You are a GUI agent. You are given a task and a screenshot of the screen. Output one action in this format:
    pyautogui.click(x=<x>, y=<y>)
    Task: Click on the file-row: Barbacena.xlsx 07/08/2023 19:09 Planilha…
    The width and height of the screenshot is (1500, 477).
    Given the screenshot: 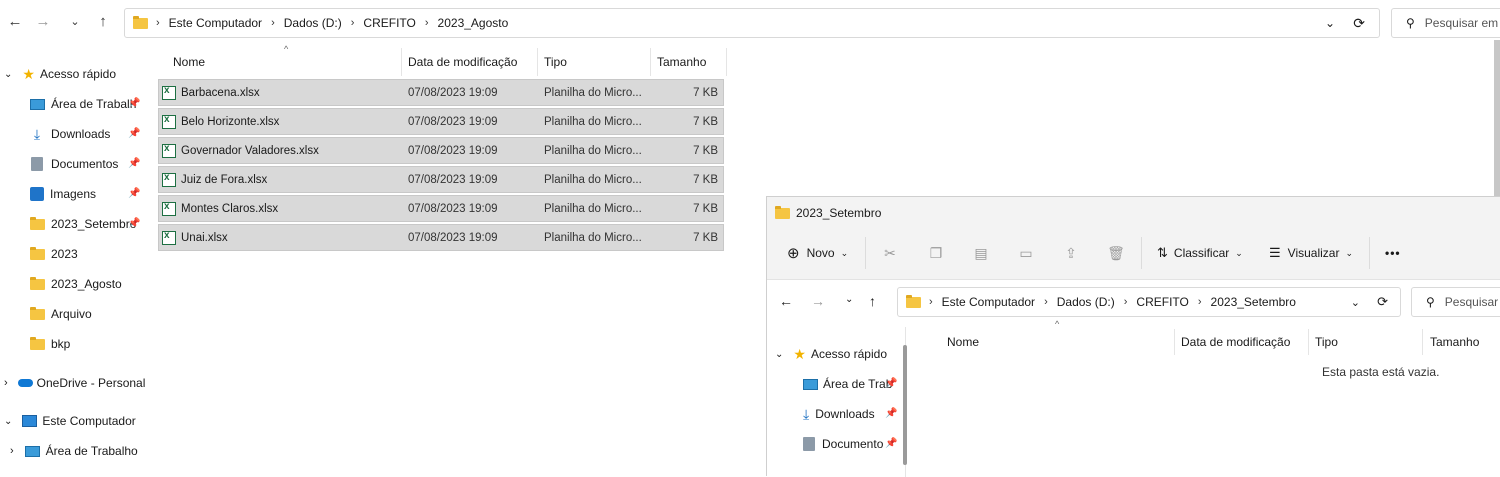 What is the action you would take?
    pyautogui.click(x=441, y=92)
    